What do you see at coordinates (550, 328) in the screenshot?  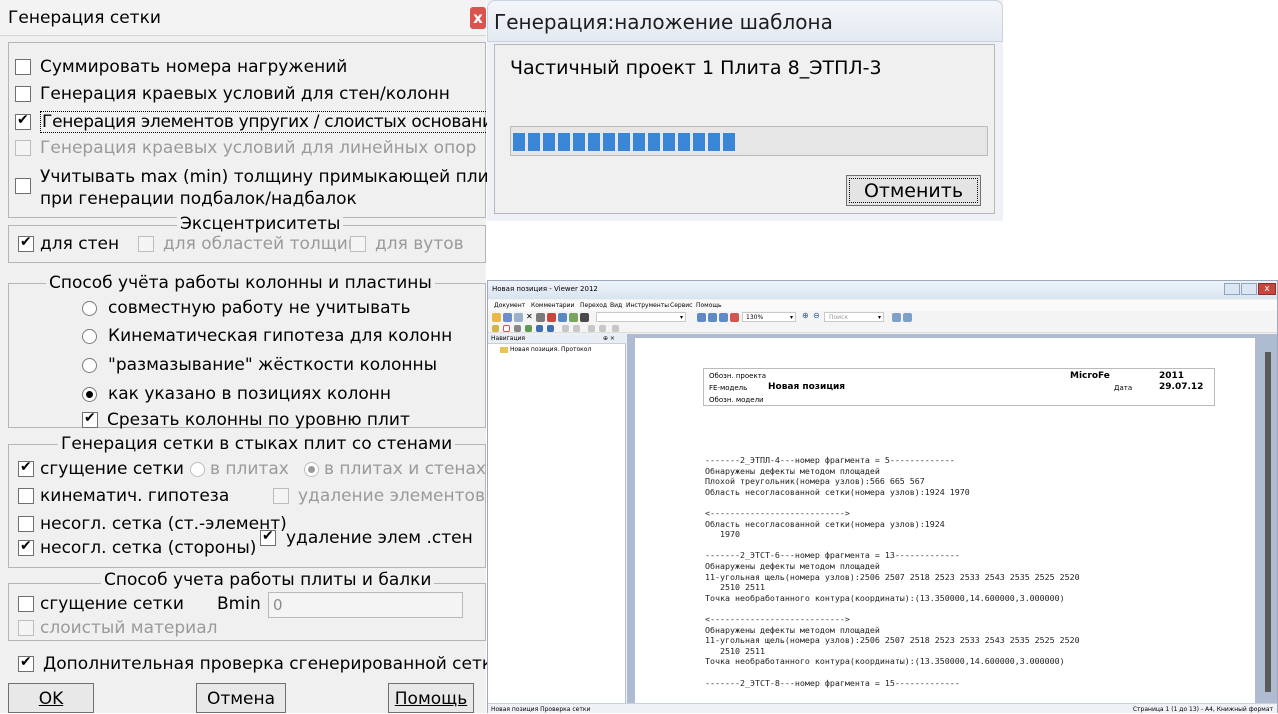 I see `text-icon` at bounding box center [550, 328].